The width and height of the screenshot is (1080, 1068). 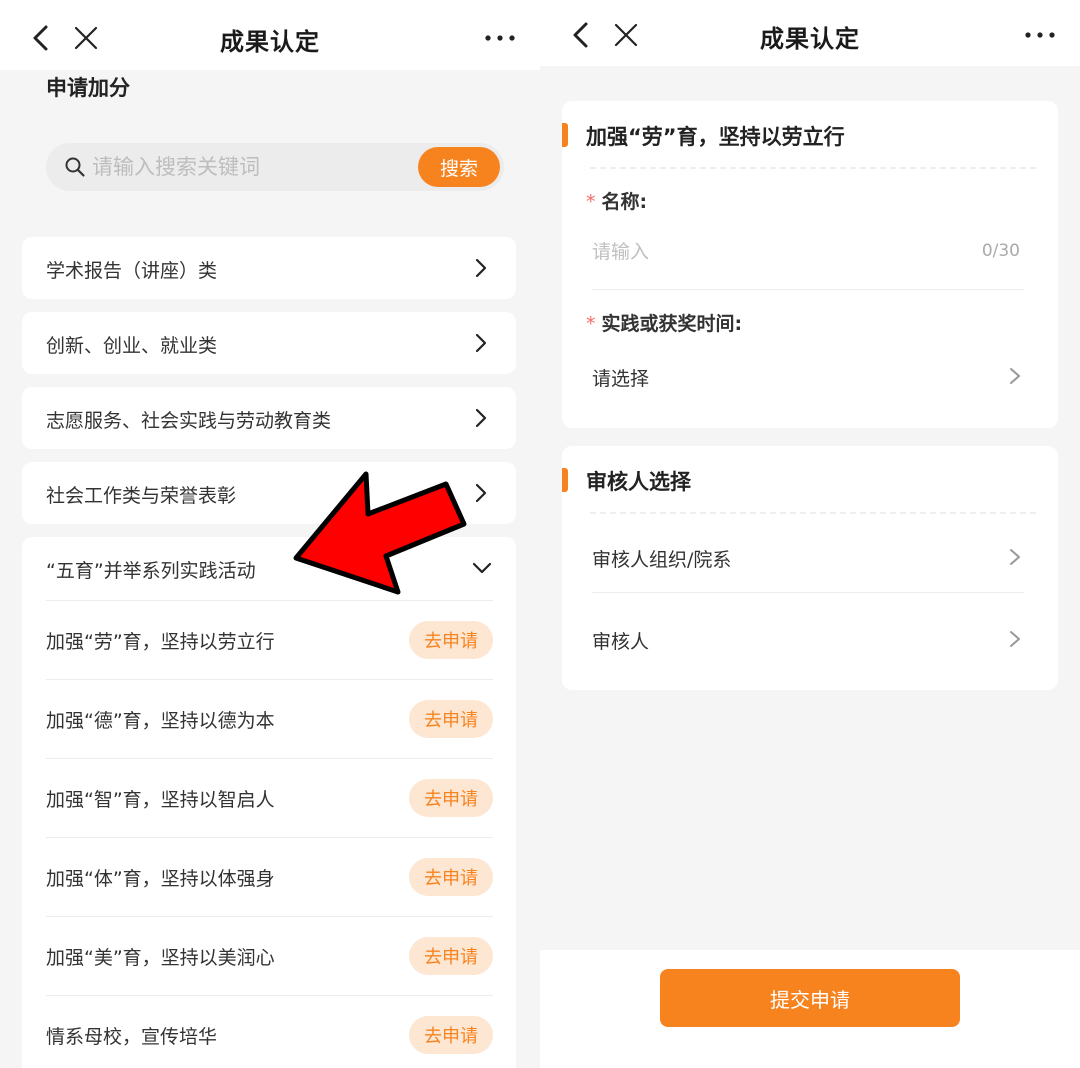 What do you see at coordinates (160, 879) in the screenshot?
I see `sub-category-label: 加强“体”育，坚持以体强身` at bounding box center [160, 879].